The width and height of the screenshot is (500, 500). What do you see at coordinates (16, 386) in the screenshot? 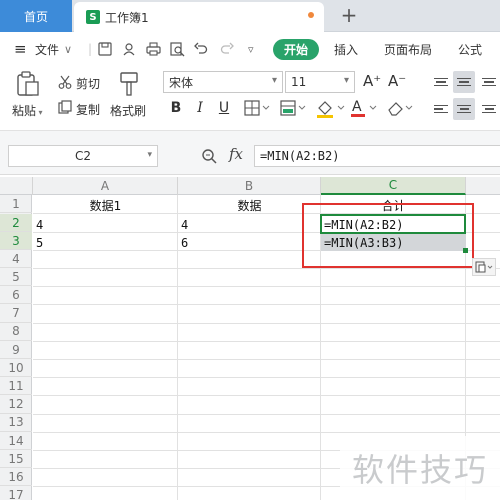
I see `row-header-11: 11` at bounding box center [16, 386].